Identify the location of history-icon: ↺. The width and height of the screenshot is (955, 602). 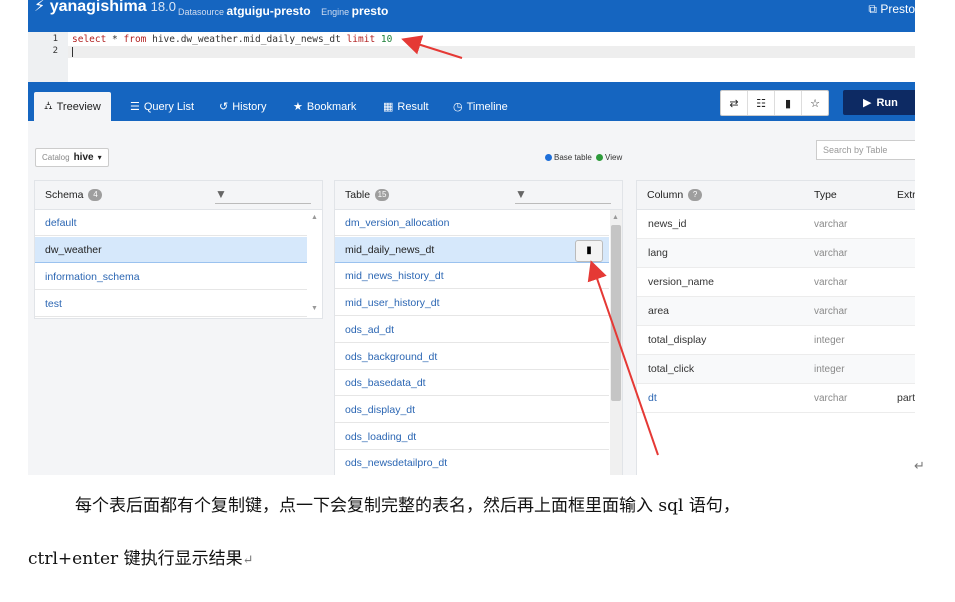
(224, 107).